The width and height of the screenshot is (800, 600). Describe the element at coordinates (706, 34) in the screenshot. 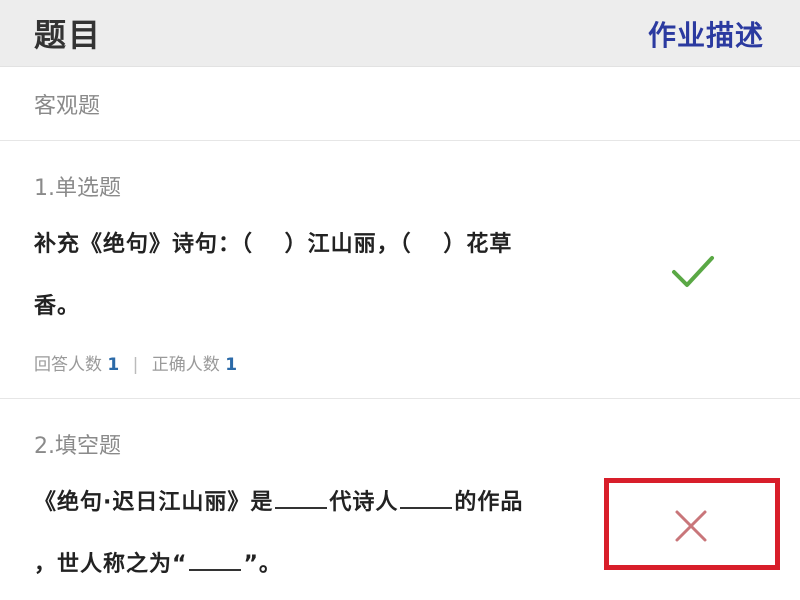

I see `assignment-description-link: 作业描述` at that location.